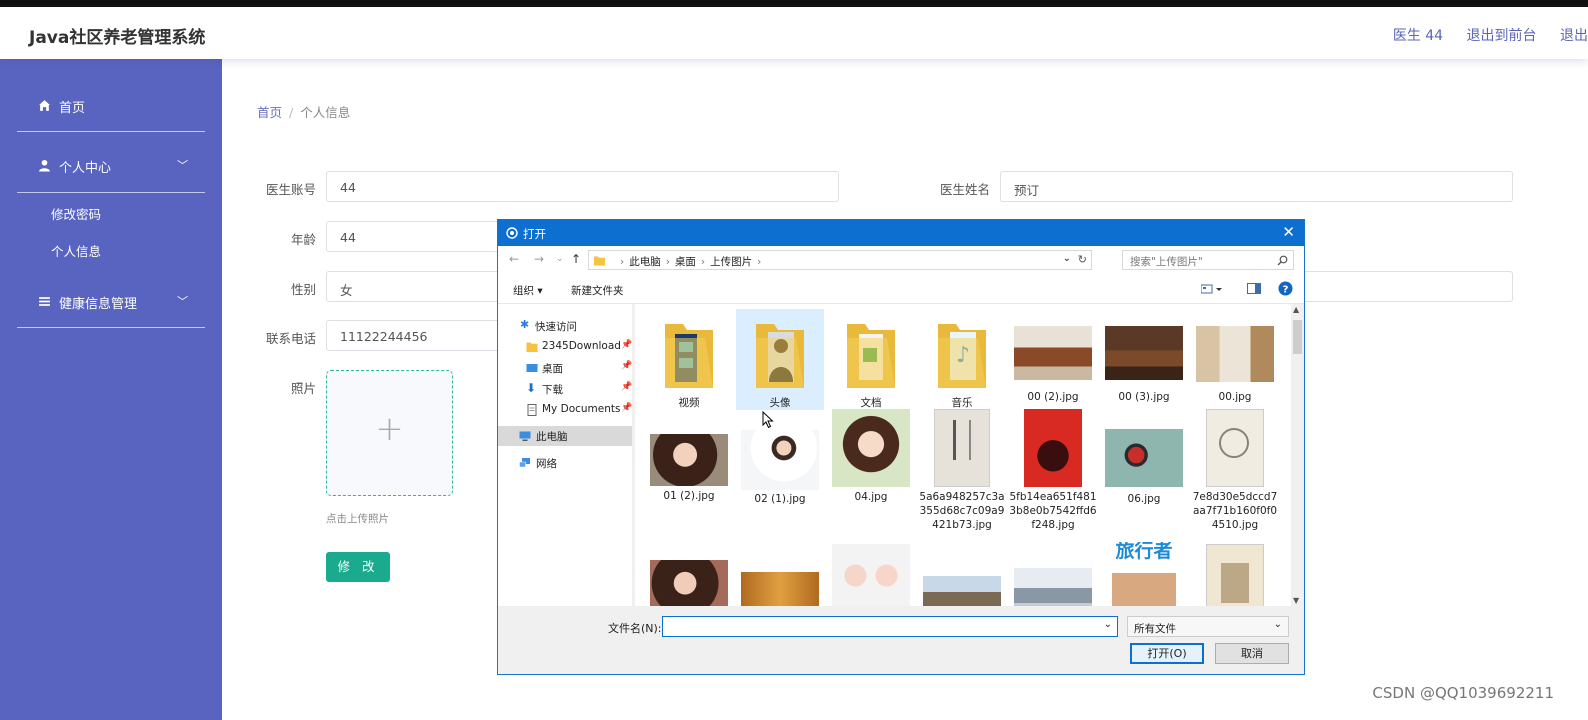 Image resolution: width=1588 pixels, height=720 pixels. What do you see at coordinates (552, 437) in the screenshot?
I see `nav-this-pc-label: 此电脑` at bounding box center [552, 437].